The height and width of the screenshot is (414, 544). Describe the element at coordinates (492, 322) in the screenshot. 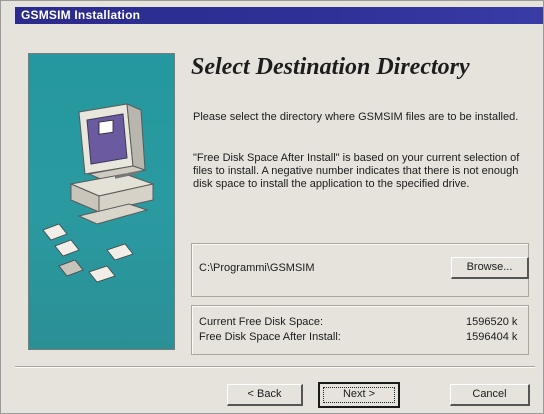

I see `current-free-space-value: 1596520 k` at that location.